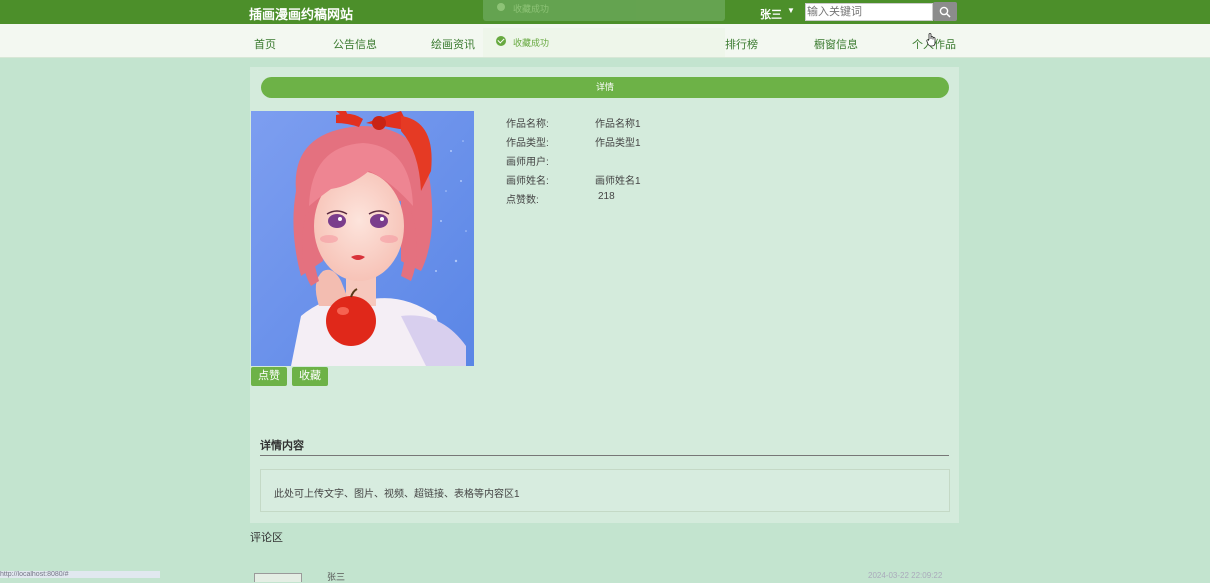 This screenshot has height=583, width=1210. What do you see at coordinates (604, 455) in the screenshot?
I see `section-divider` at bounding box center [604, 455].